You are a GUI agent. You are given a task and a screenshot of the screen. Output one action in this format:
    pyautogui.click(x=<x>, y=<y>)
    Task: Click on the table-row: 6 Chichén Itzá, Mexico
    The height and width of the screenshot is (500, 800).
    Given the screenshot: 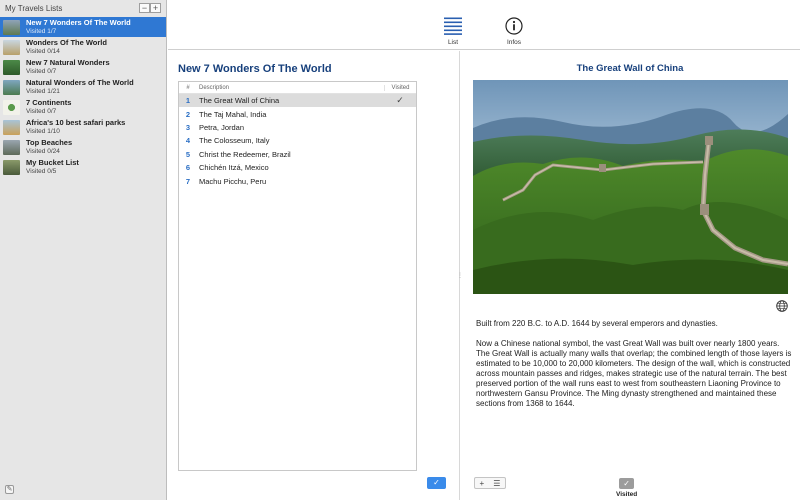 What is the action you would take?
    pyautogui.click(x=297, y=167)
    